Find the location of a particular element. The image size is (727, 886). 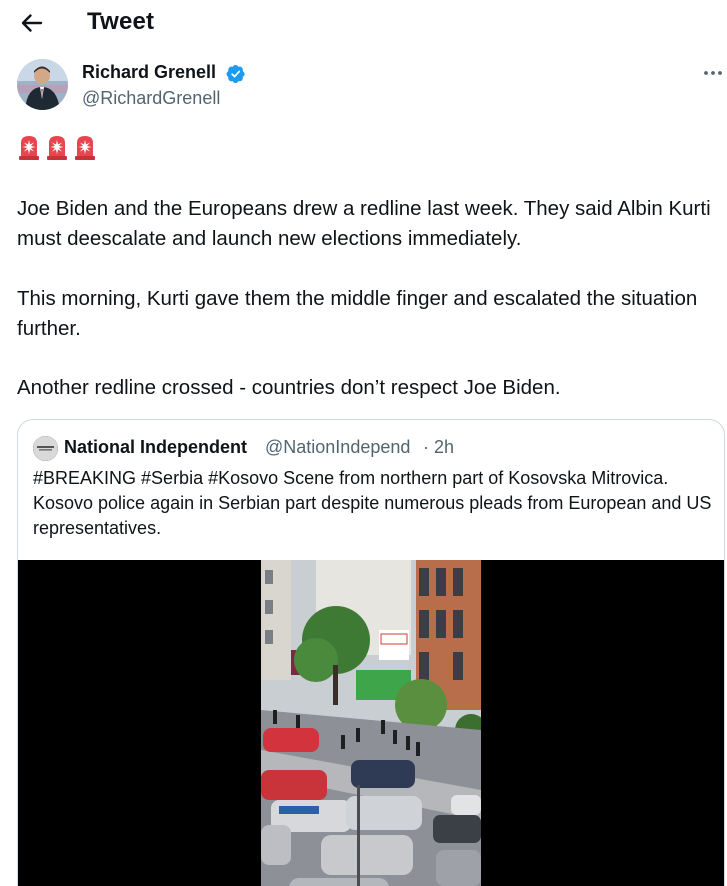

quoted-author-handle: @NationIndepend is located at coordinates (338, 447).